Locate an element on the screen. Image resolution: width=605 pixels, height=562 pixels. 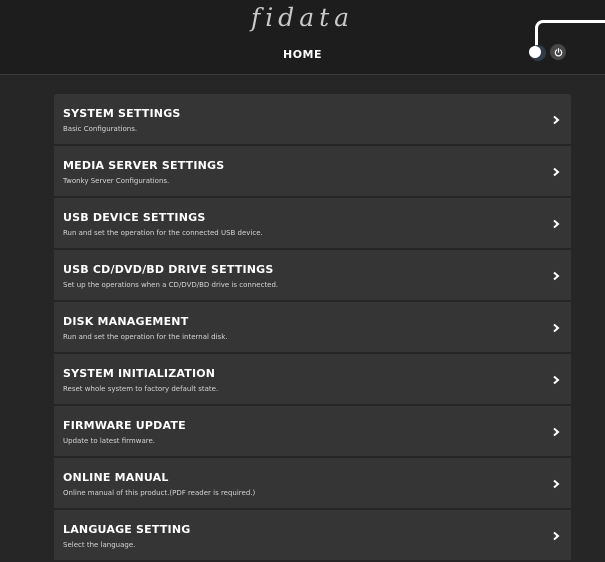
power-icon is located at coordinates (558, 51).